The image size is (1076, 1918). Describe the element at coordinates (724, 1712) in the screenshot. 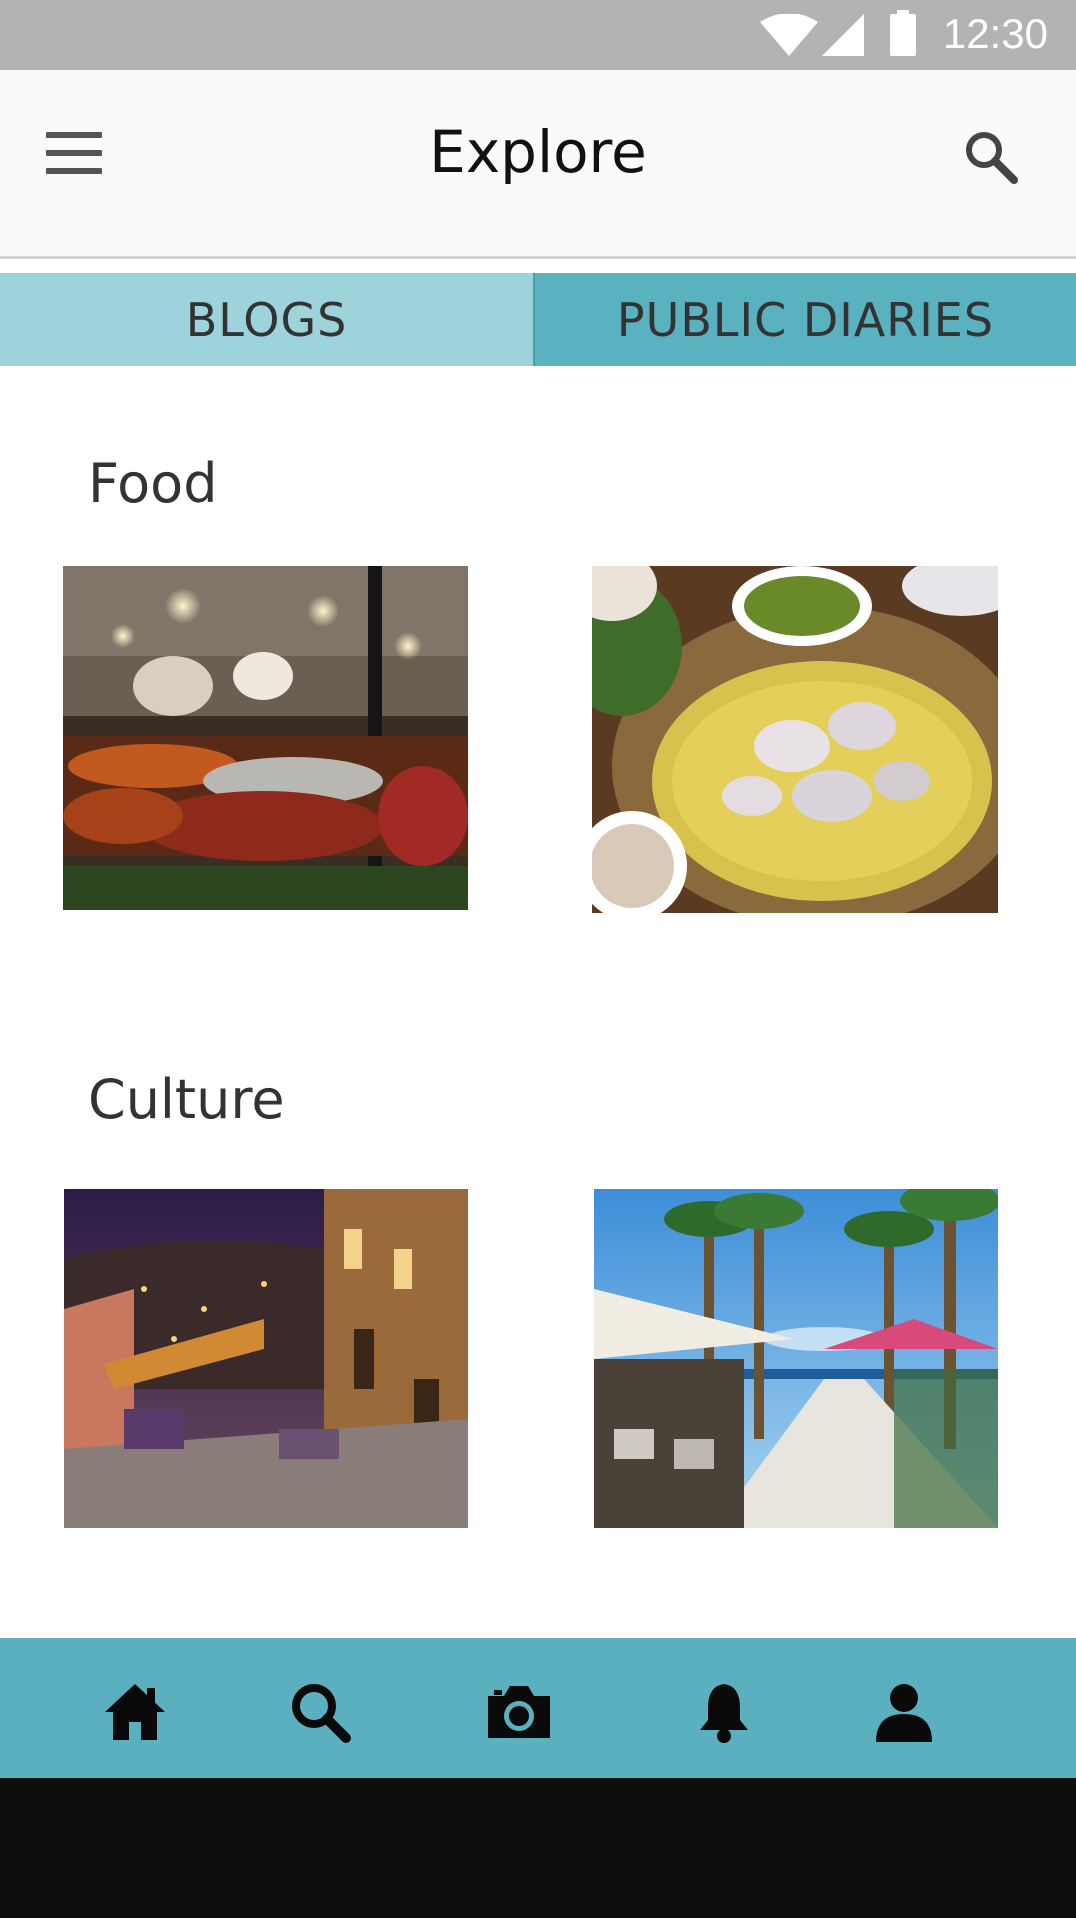

I see `bell-icon` at that location.